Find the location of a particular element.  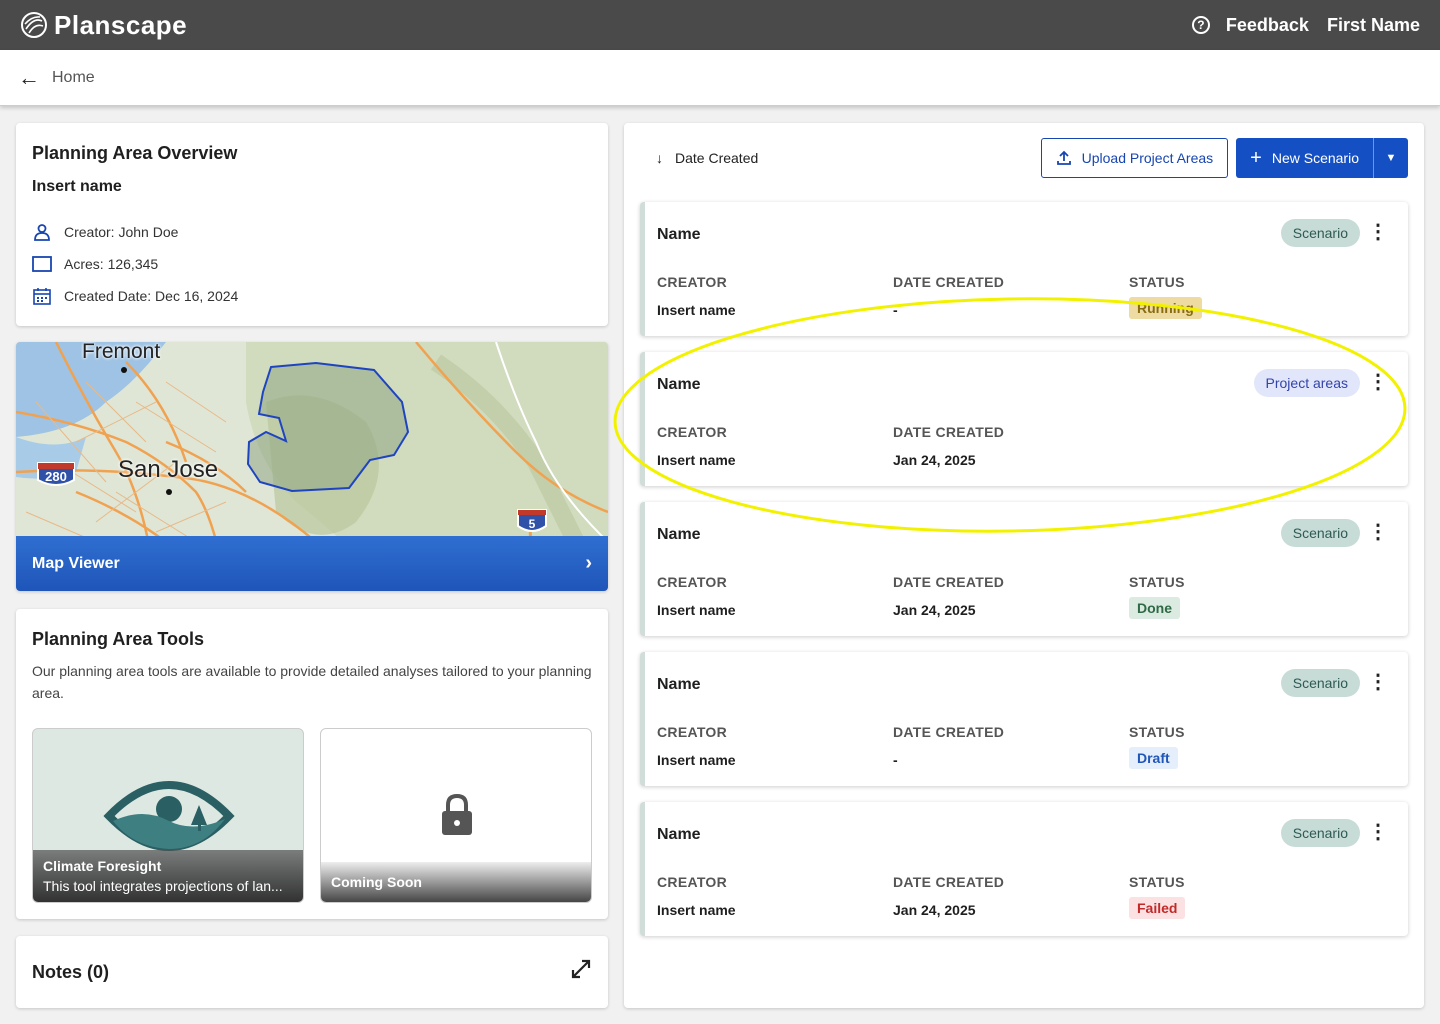

calendar-icon is located at coordinates (42, 296).